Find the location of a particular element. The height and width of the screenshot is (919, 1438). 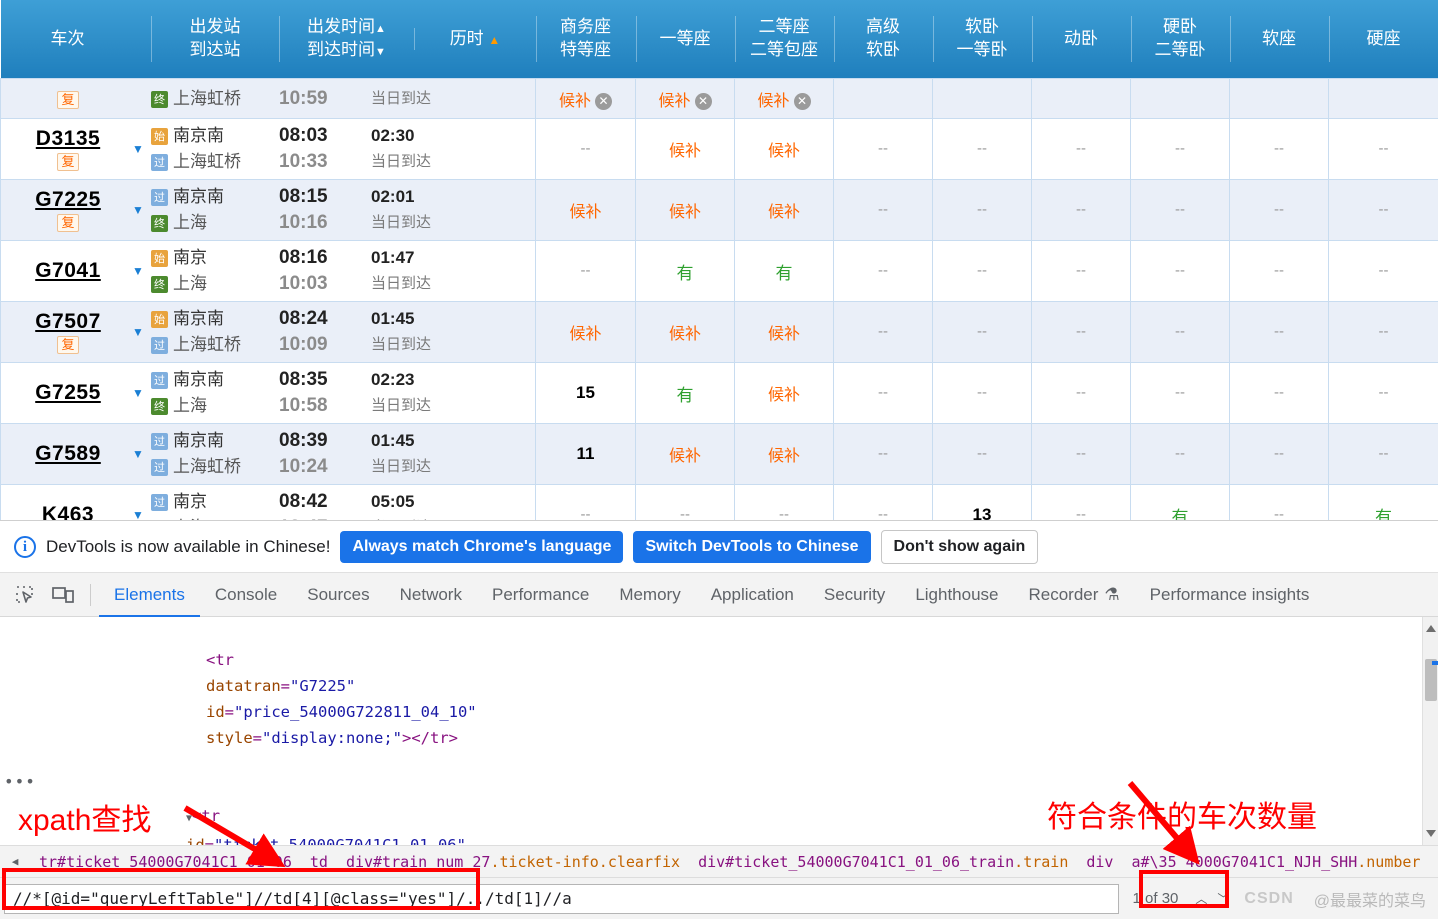

train-number-cell: G7225复 is located at coordinates (68, 210).